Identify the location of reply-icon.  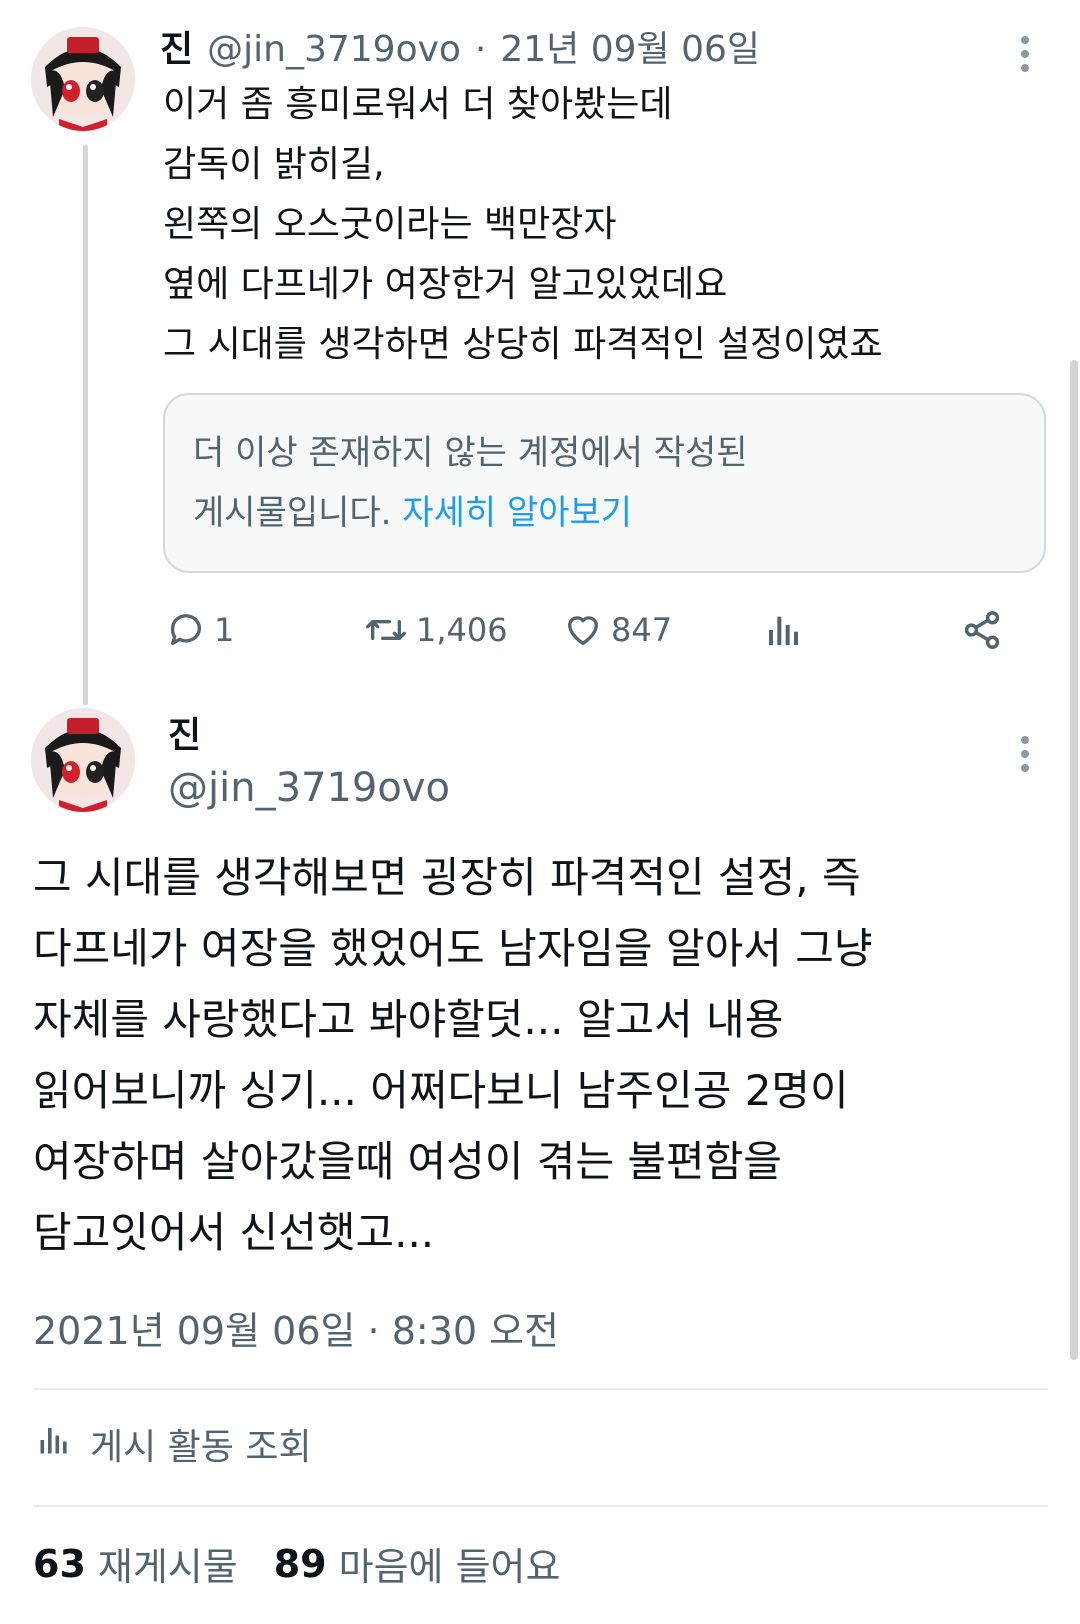
(186, 630).